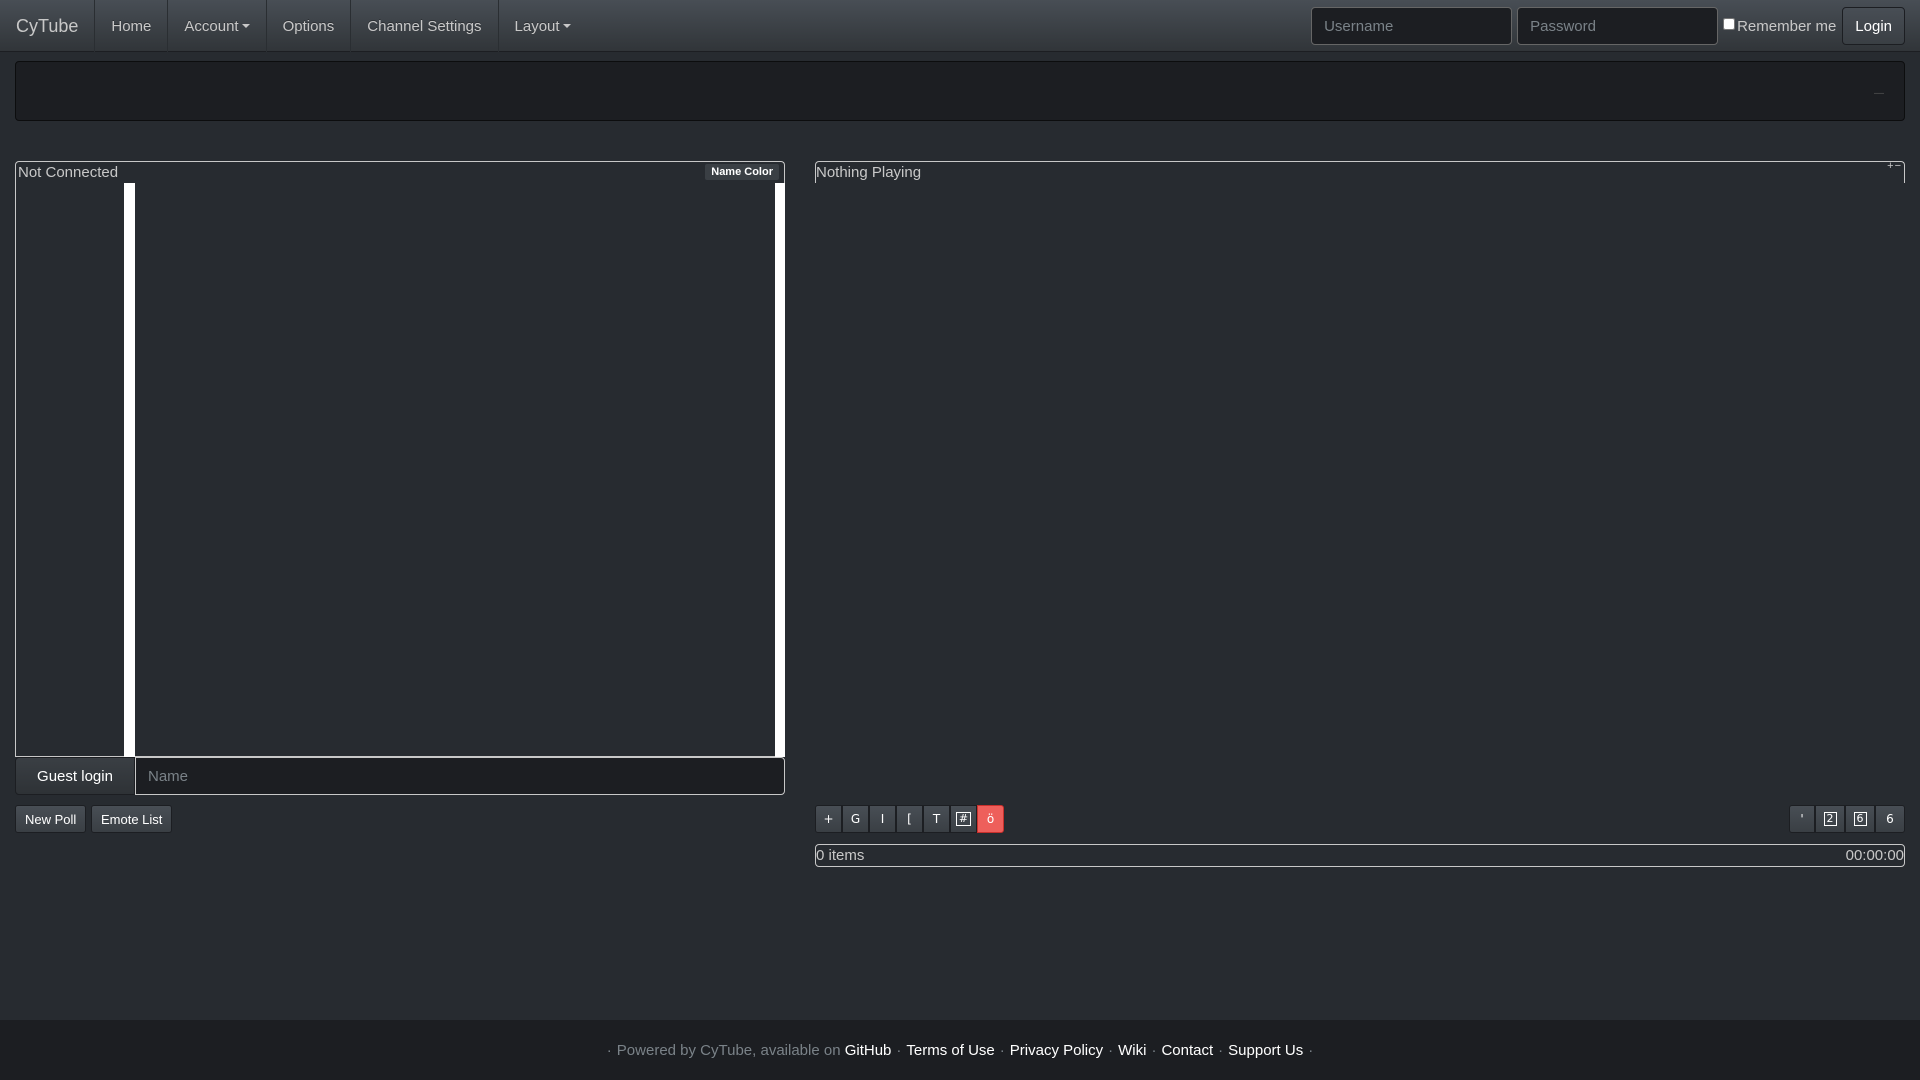 This screenshot has width=1920, height=1080. I want to click on login-form: Remember me Login, so click(1615, 26).